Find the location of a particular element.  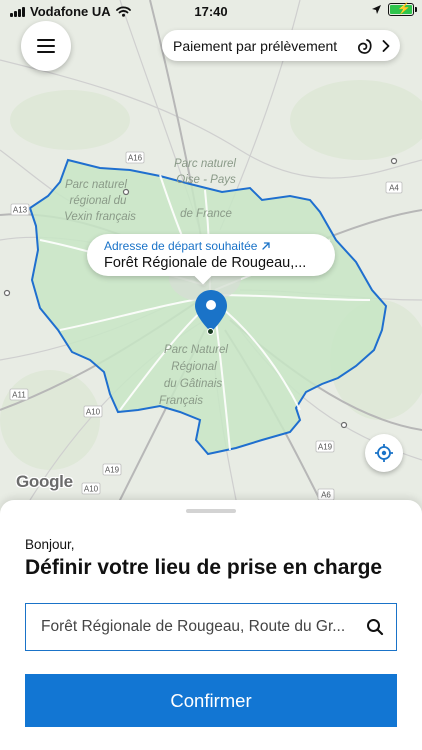

road-shield-a6: A6 is located at coordinates (326, 494).